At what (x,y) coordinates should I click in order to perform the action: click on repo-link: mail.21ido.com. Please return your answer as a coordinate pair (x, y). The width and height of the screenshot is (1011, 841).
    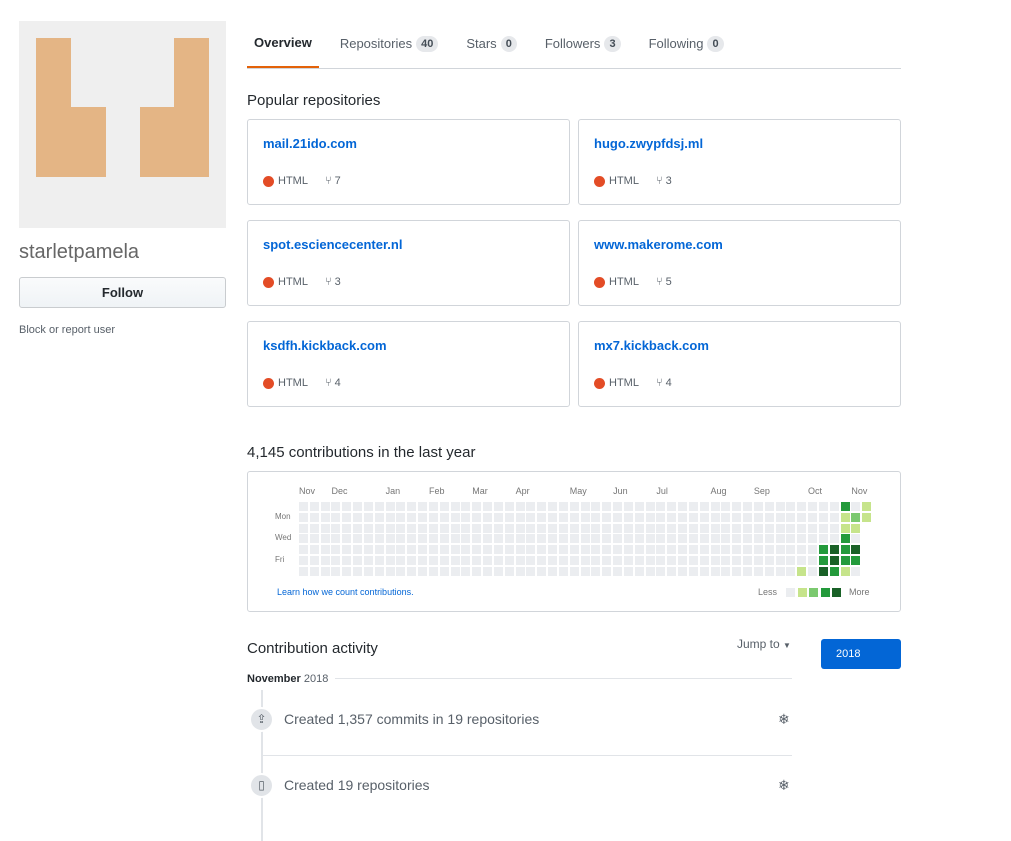
    Looking at the image, I should click on (310, 143).